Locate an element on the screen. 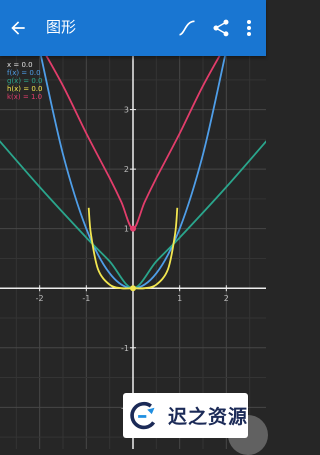  watermark-logo-icon is located at coordinates (143, 415).